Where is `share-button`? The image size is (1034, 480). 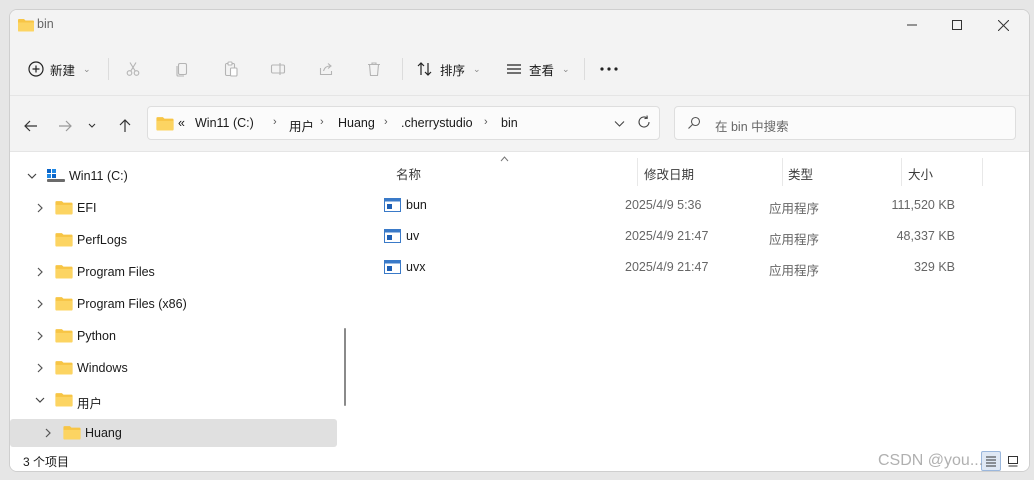 share-button is located at coordinates (326, 69).